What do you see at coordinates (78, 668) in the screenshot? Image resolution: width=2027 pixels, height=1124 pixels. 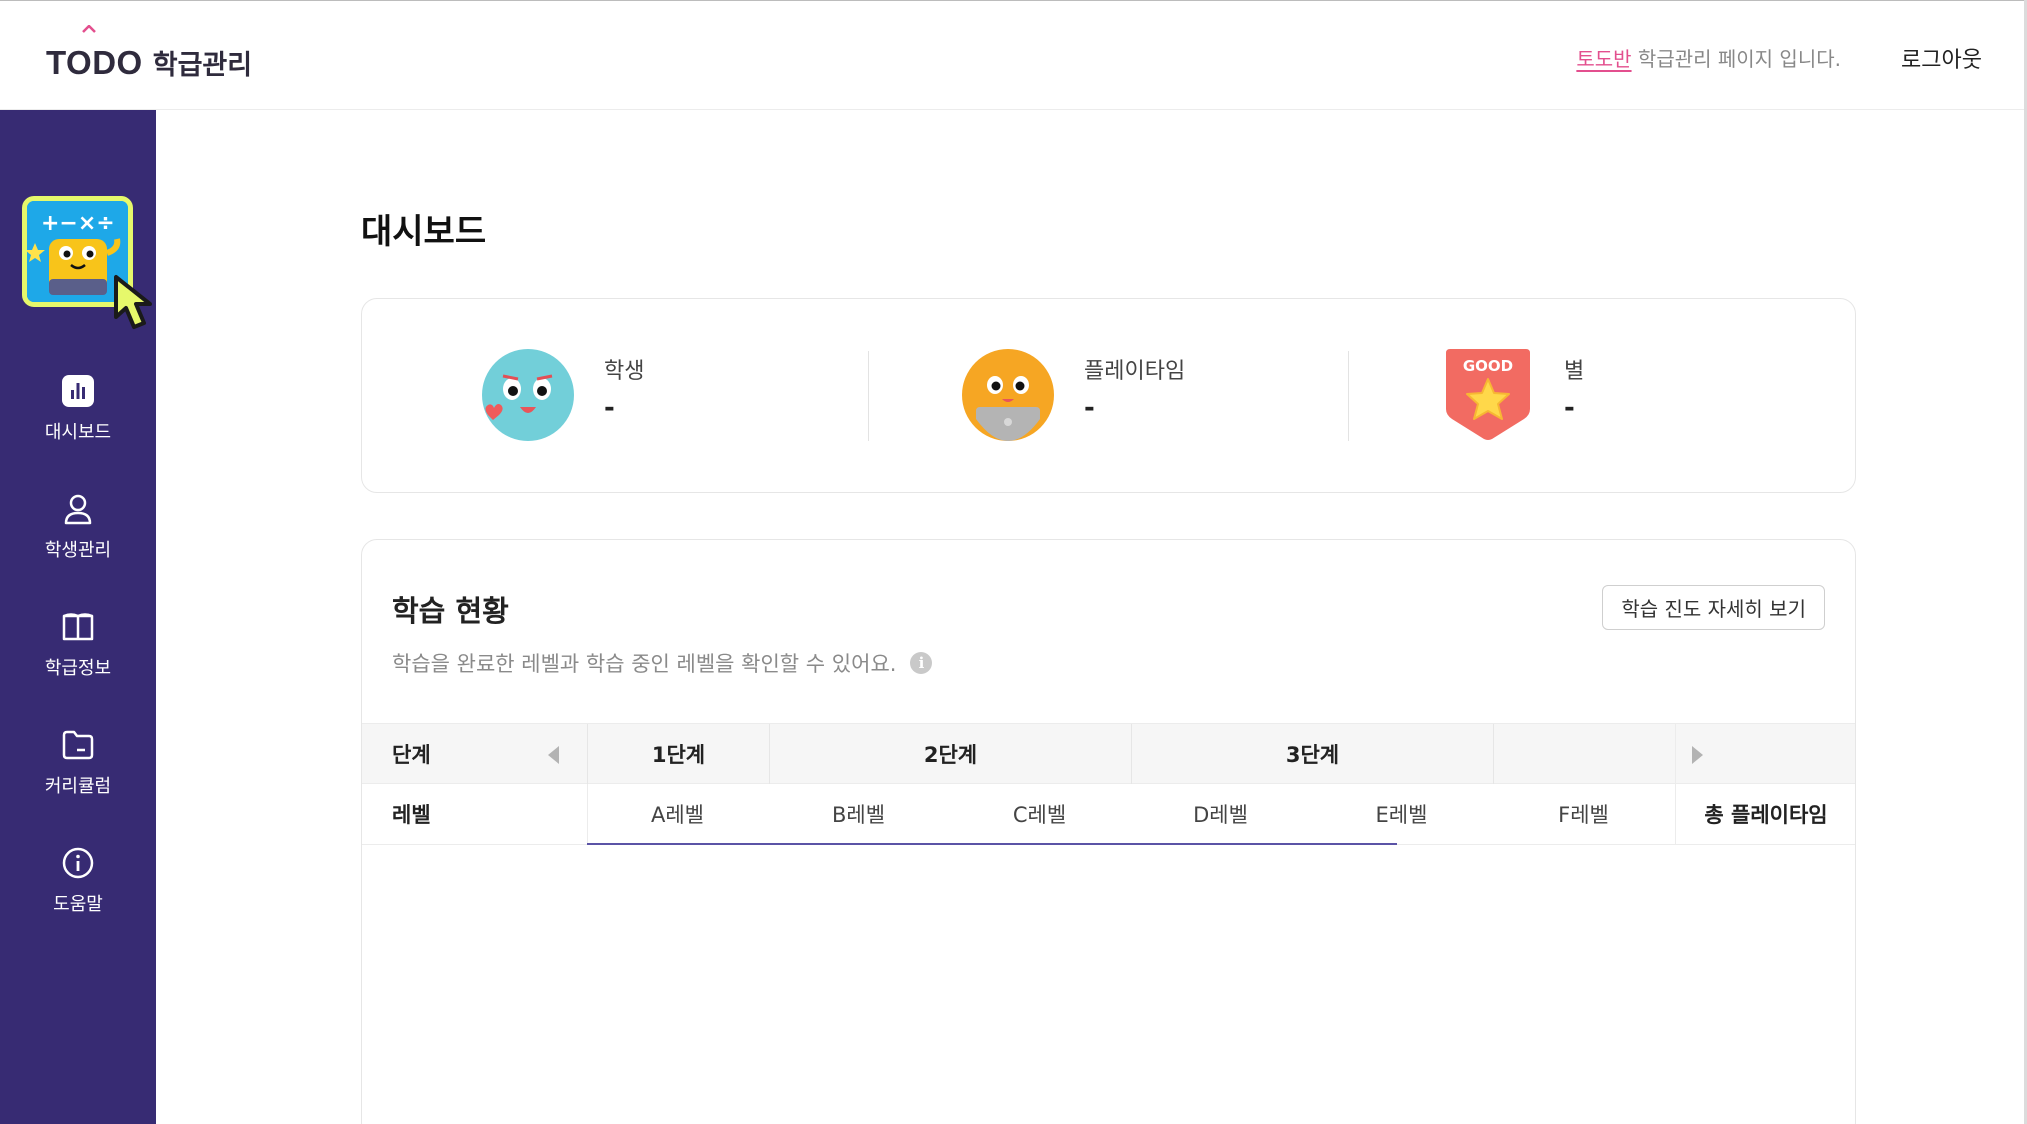 I see `sidebar-item-label: 학급정보` at bounding box center [78, 668].